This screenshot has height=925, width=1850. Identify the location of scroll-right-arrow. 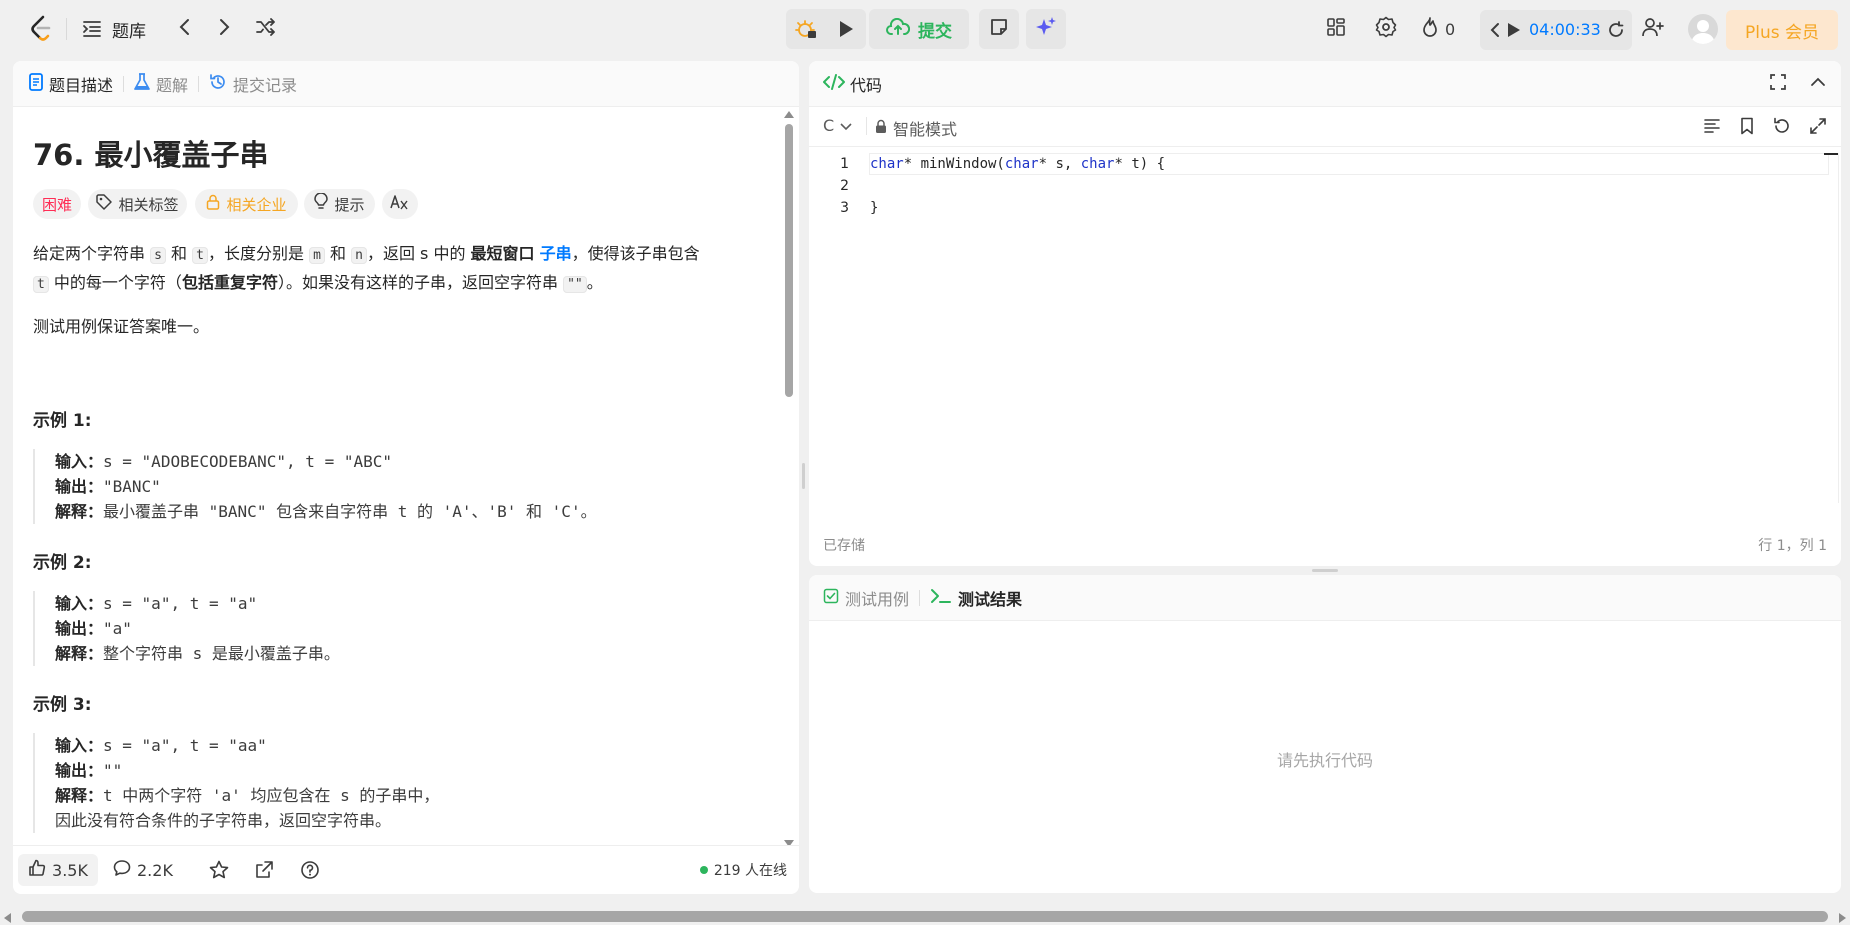
(1842, 918).